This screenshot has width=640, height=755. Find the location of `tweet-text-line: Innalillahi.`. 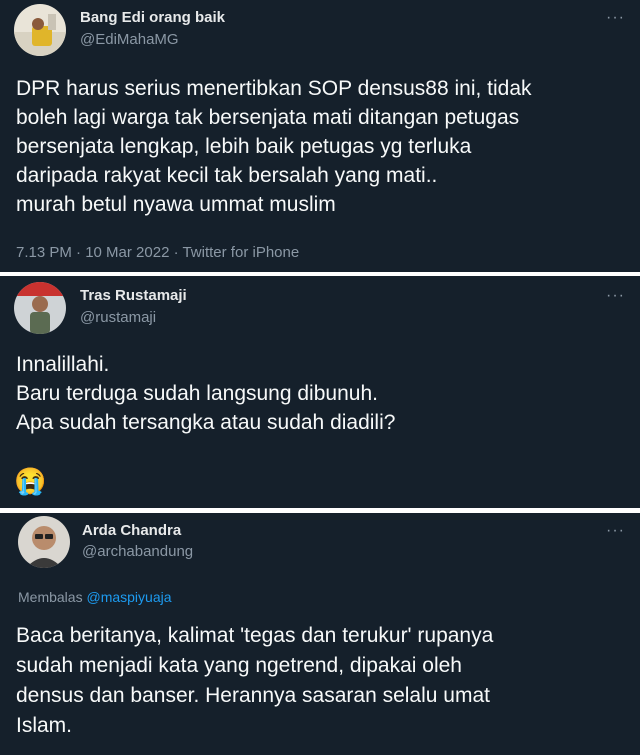

tweet-text-line: Innalillahi. is located at coordinates (63, 364).